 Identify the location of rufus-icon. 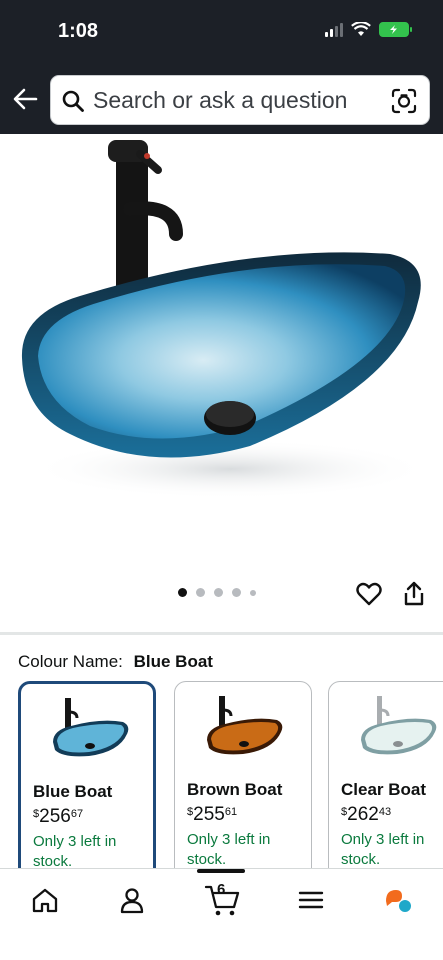
(398, 900).